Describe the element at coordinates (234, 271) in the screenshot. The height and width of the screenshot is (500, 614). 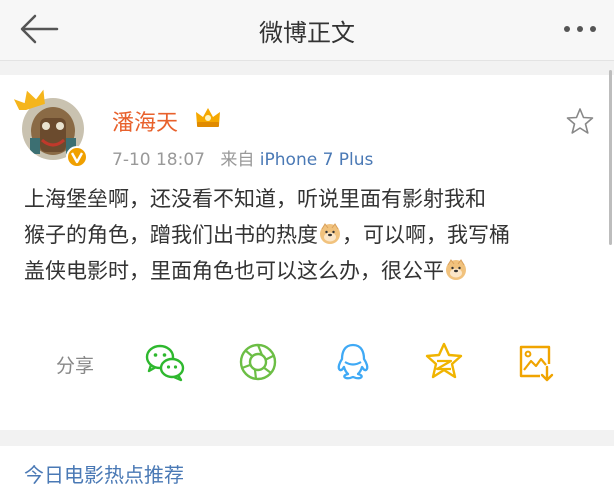
I see `post-text-segment: 盖侠电影时，里面角色也可以这么办，很公平` at that location.